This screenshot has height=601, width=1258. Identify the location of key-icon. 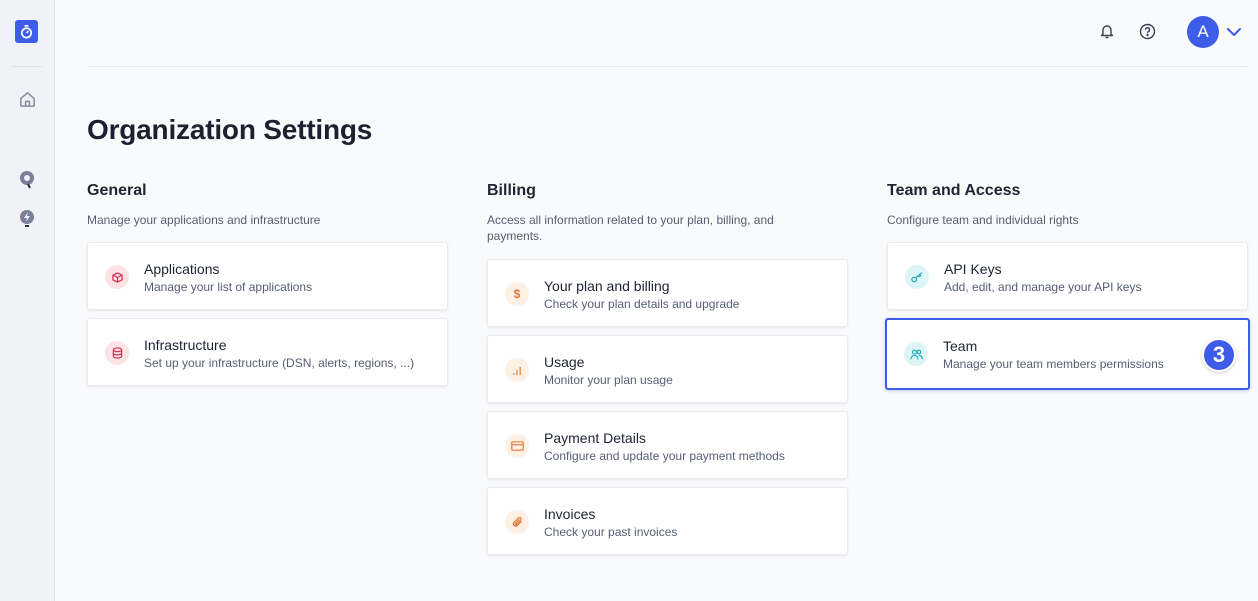
(917, 276).